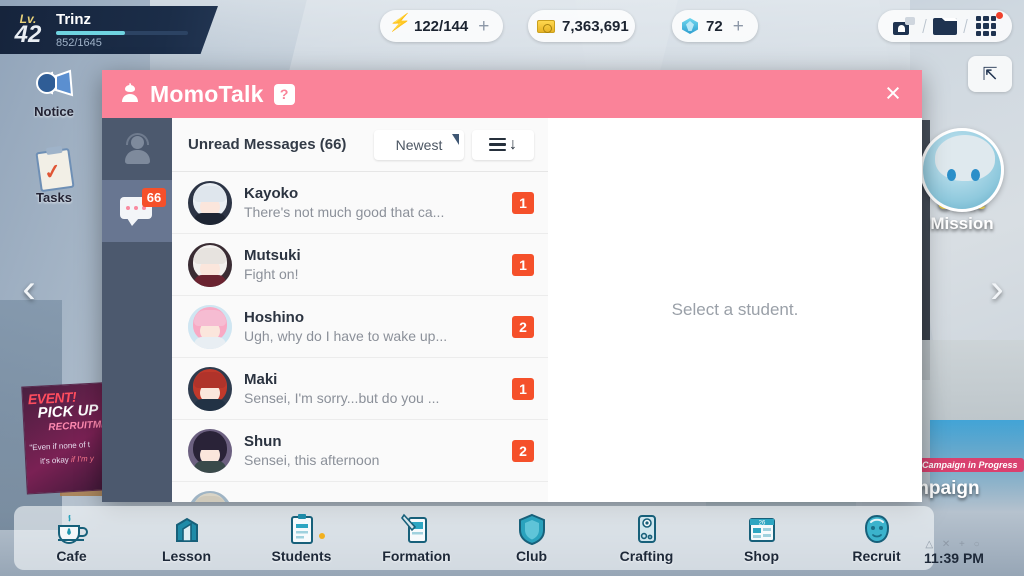 This screenshot has height=576, width=1024. What do you see at coordinates (513, 144) in the screenshot?
I see `arrow-down-icon: ↓` at bounding box center [513, 144].